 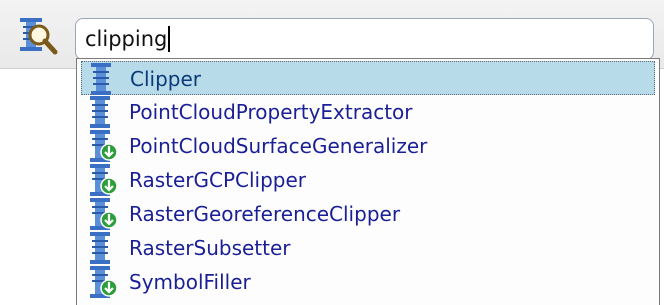 I want to click on list-item-label: SymbolFiller, so click(x=190, y=282).